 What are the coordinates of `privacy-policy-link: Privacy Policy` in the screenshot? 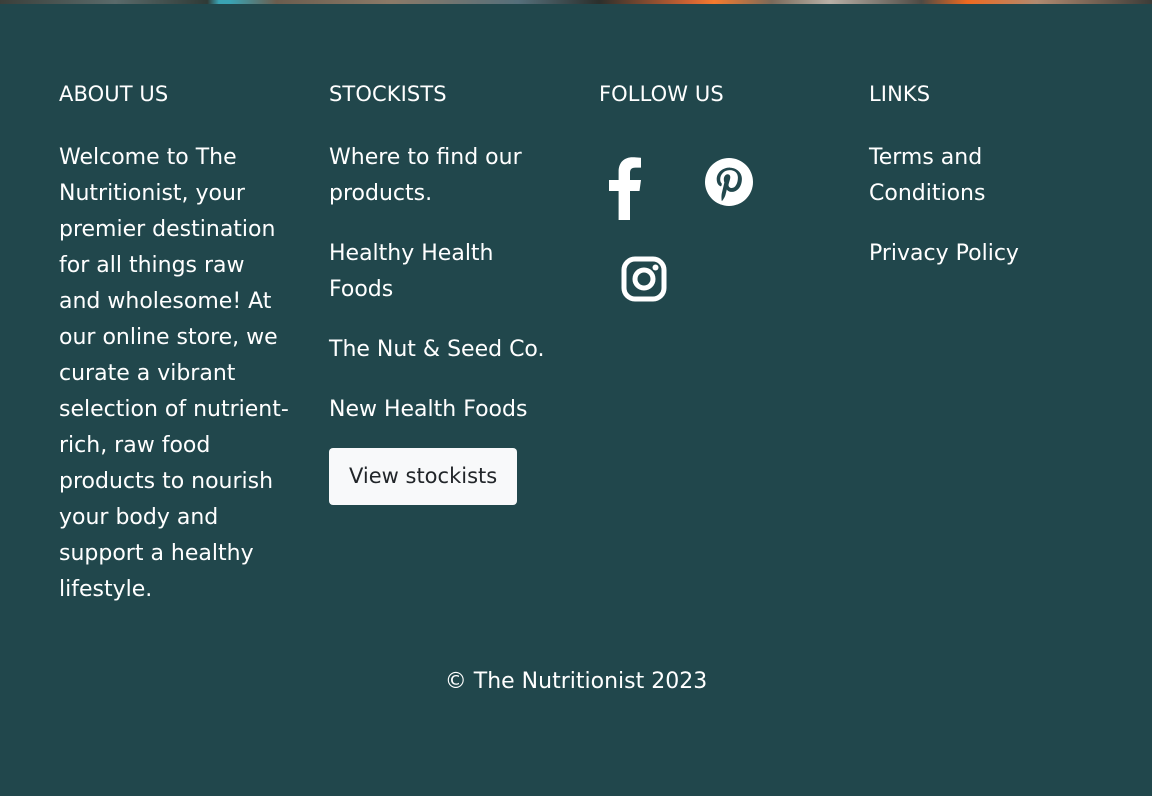 It's located at (944, 253).